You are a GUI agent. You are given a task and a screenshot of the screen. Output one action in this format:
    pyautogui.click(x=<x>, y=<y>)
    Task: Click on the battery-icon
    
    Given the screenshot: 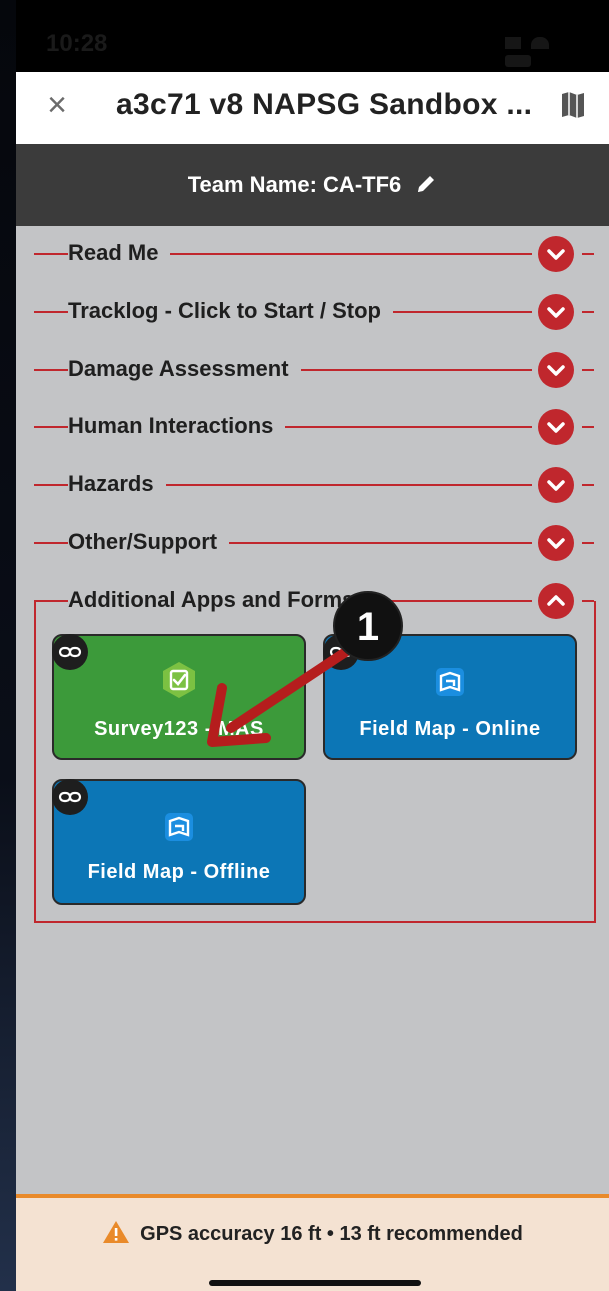 What is the action you would take?
    pyautogui.click(x=518, y=60)
    